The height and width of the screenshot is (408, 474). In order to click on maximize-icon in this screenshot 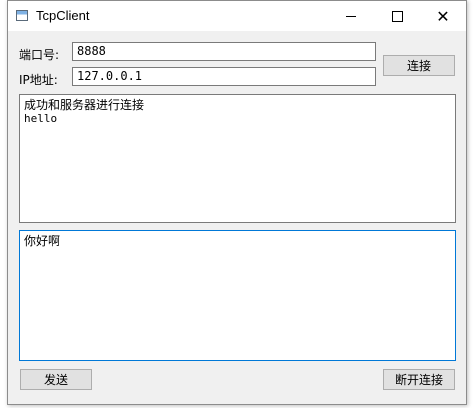, I will do `click(397, 16)`.